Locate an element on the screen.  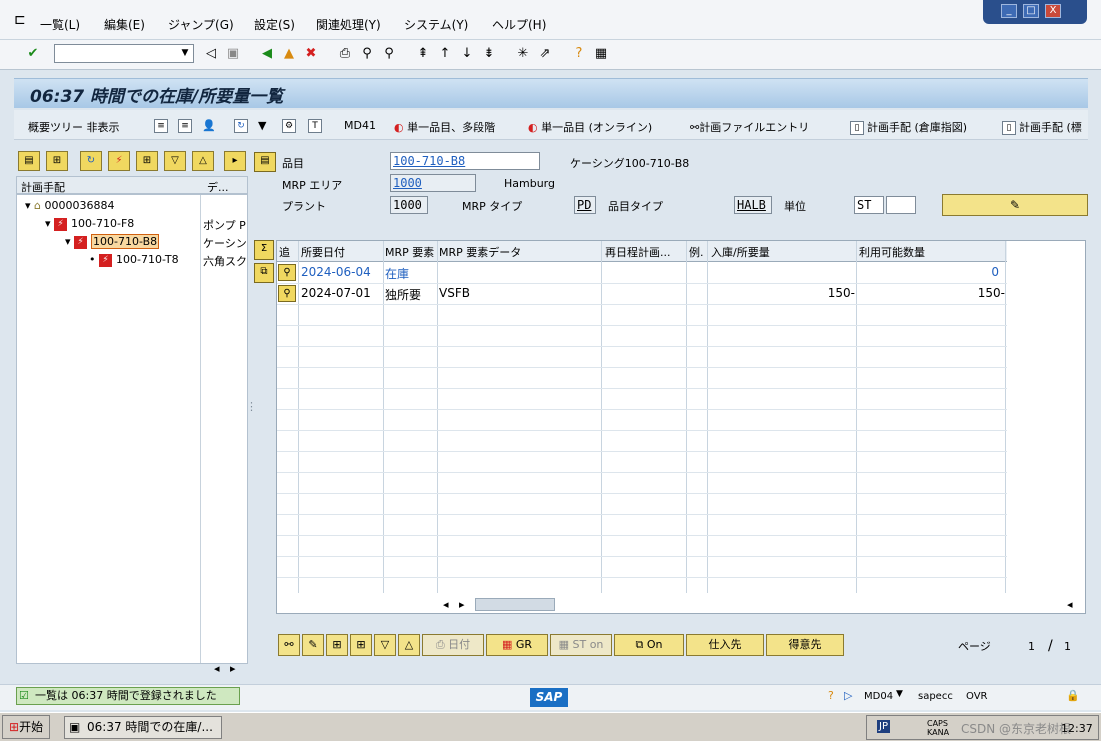
tree-more-icon: ▸ is located at coordinates (235, 161).